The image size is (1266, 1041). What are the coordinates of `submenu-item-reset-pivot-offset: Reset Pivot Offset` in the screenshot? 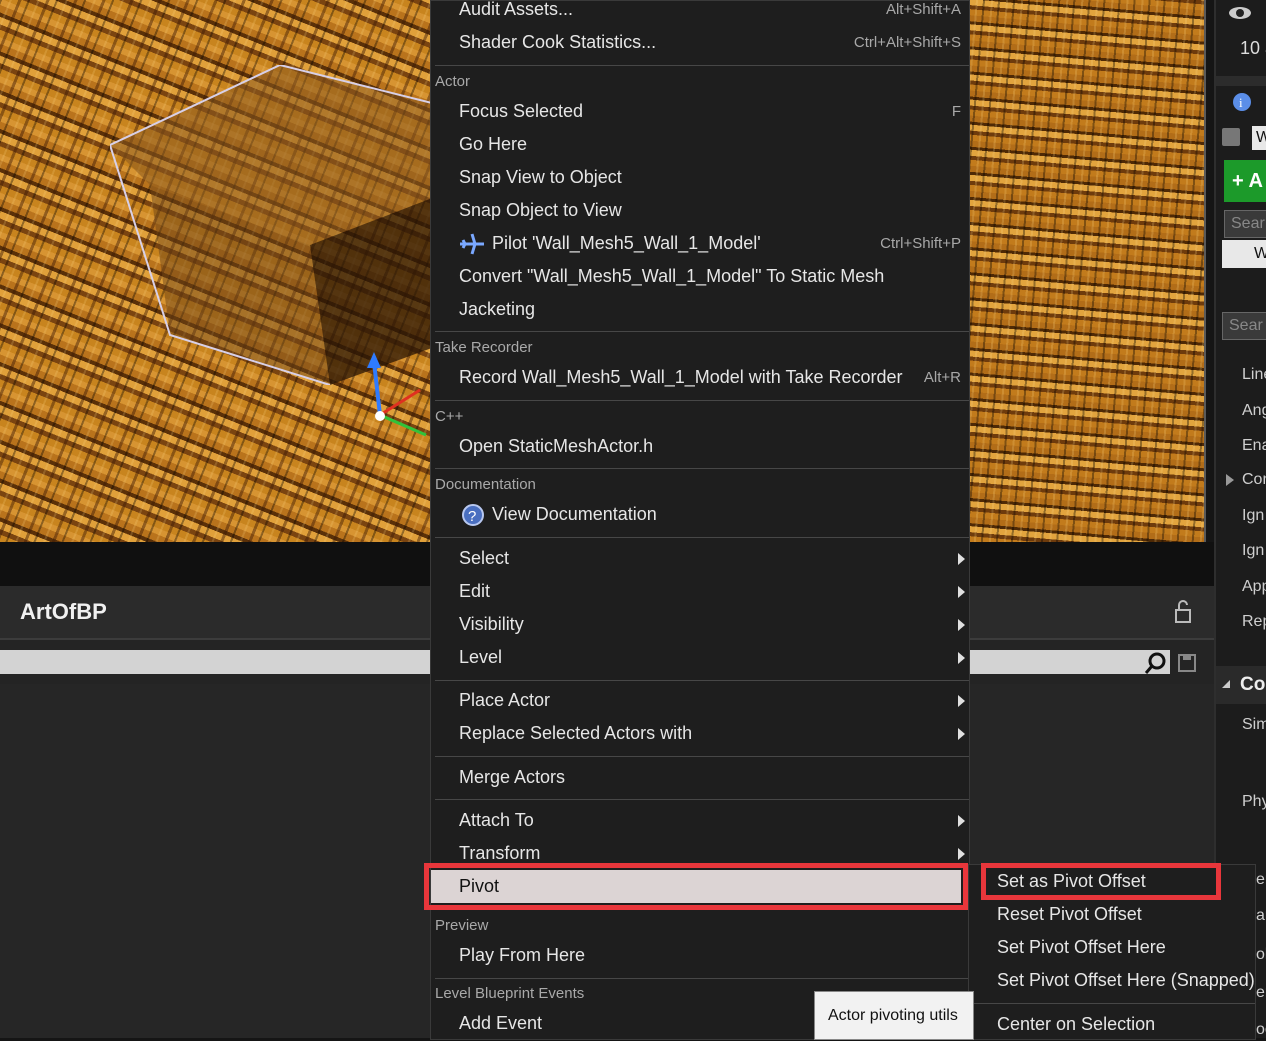 It's located at (1112, 914).